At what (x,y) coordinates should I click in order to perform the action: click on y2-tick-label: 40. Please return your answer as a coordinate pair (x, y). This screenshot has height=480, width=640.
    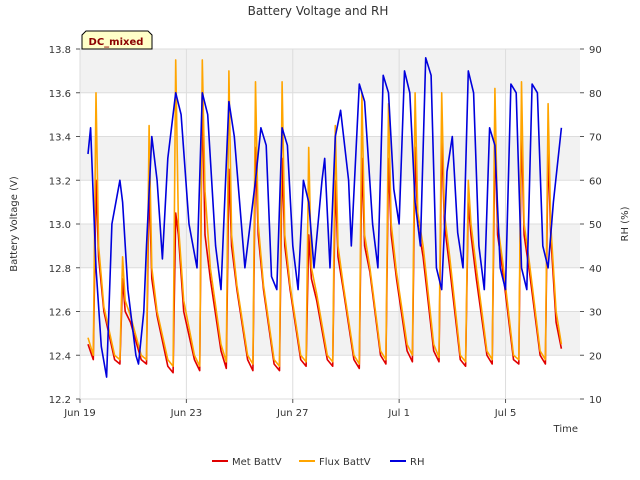
    Looking at the image, I should click on (595, 269).